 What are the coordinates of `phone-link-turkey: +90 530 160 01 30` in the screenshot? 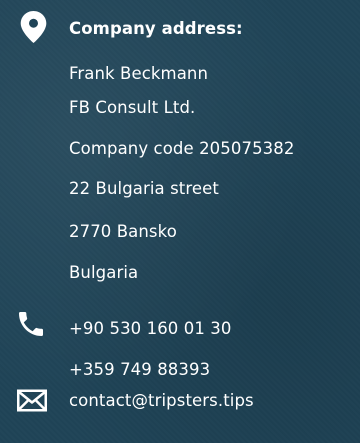 It's located at (150, 329).